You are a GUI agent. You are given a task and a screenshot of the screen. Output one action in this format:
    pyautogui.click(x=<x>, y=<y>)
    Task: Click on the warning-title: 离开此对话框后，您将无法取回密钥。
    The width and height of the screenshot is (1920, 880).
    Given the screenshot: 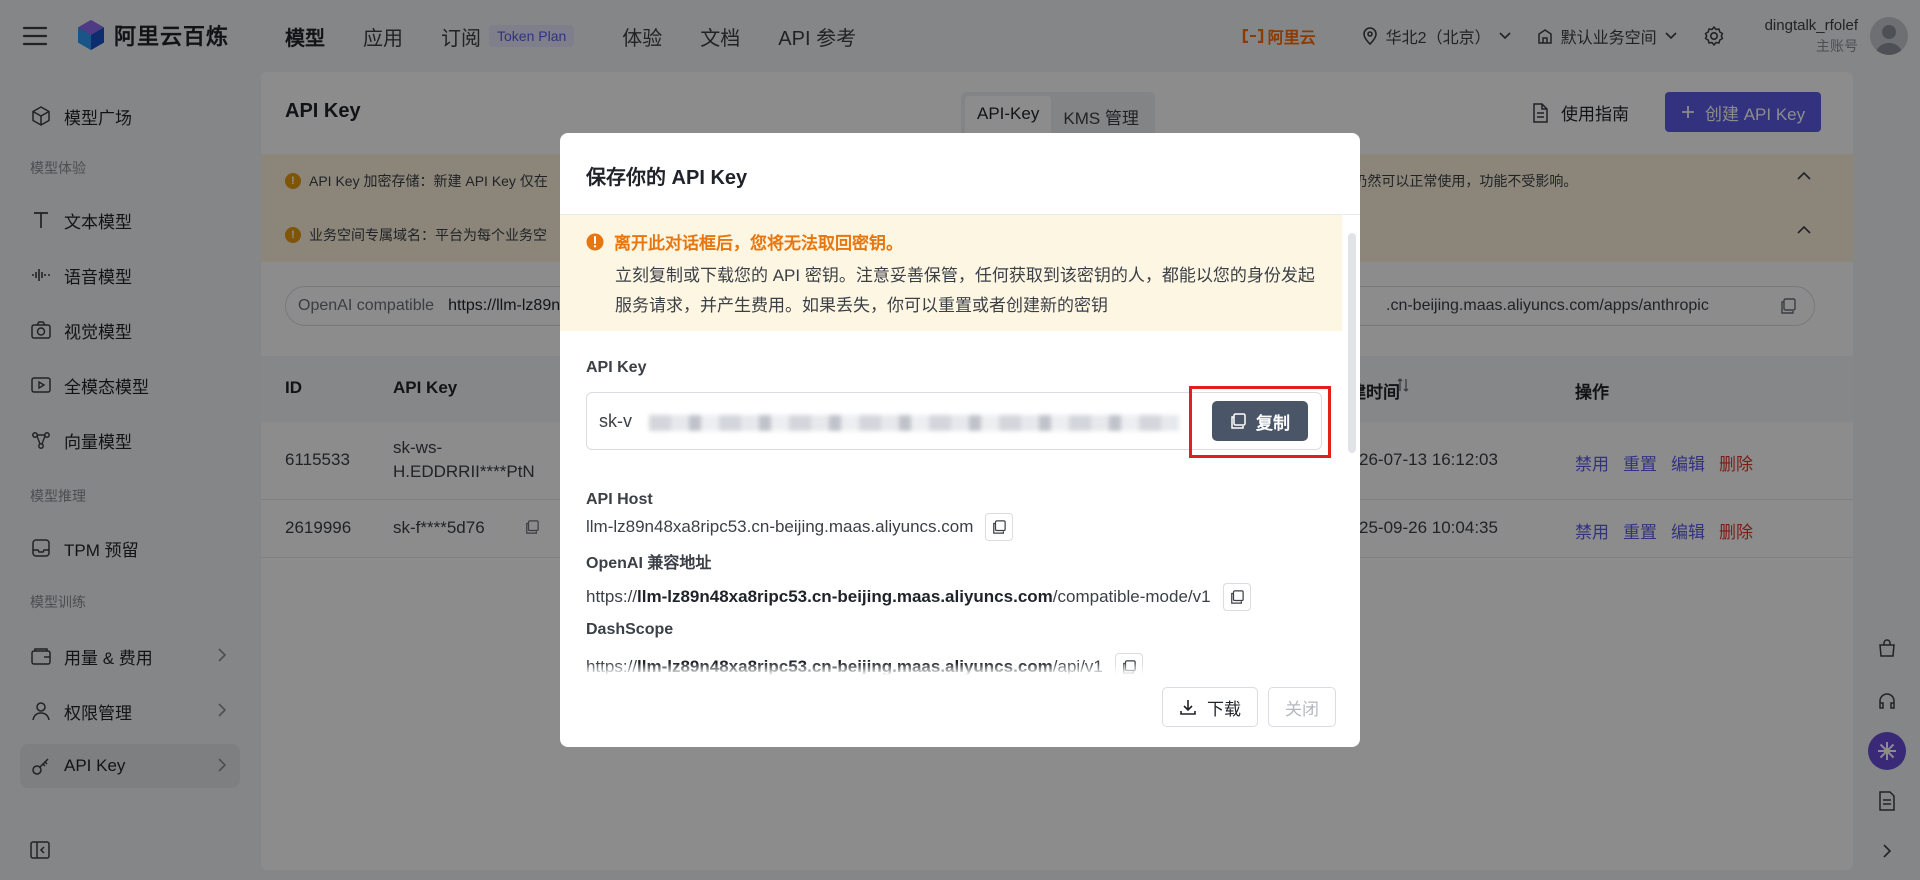 What is the action you would take?
    pyautogui.click(x=744, y=241)
    